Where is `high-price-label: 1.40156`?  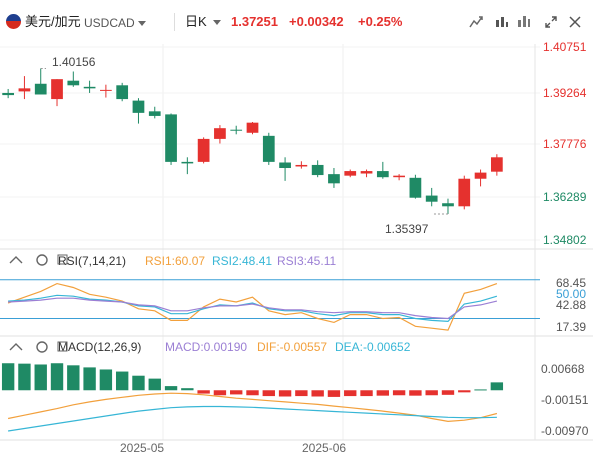 high-price-label: 1.40156 is located at coordinates (74, 62).